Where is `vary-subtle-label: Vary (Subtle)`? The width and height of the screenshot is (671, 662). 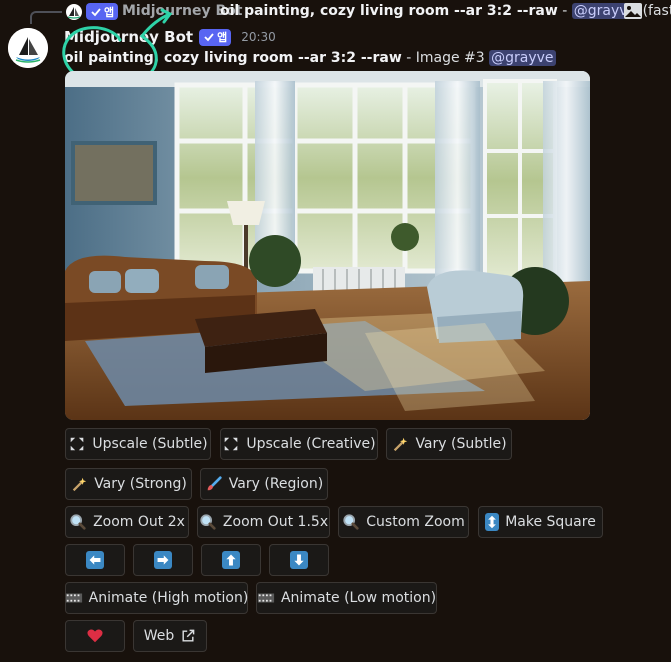 vary-subtle-label: Vary (Subtle) is located at coordinates (461, 444).